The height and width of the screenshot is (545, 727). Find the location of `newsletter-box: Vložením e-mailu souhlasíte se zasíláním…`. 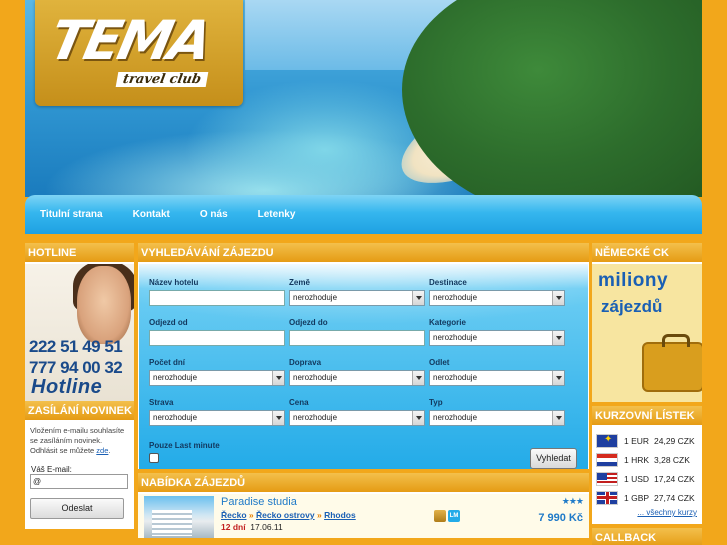

newsletter-box: Vložením e-mailu souhlasíte se zasíláním… is located at coordinates (79, 475).